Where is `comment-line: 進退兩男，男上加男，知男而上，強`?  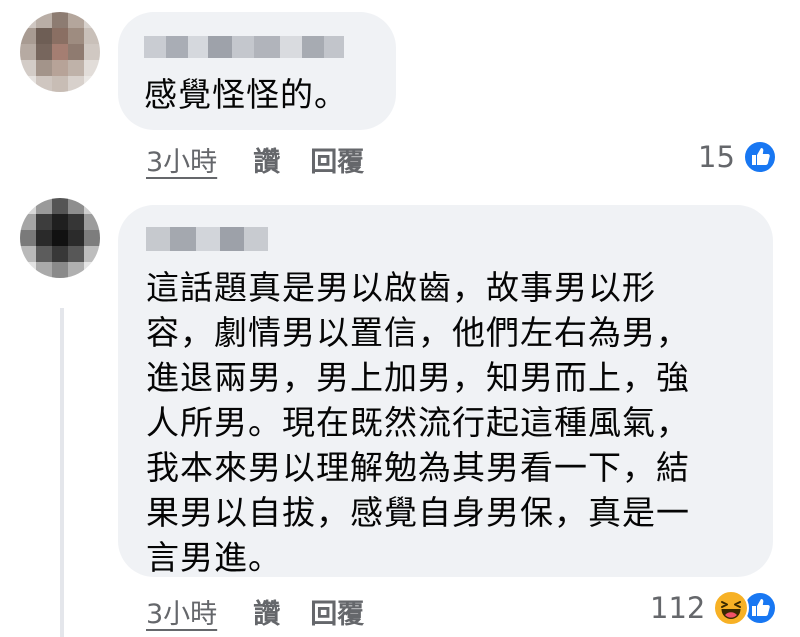
comment-line: 進退兩男，男上加男，知男而上，強 is located at coordinates (418, 377).